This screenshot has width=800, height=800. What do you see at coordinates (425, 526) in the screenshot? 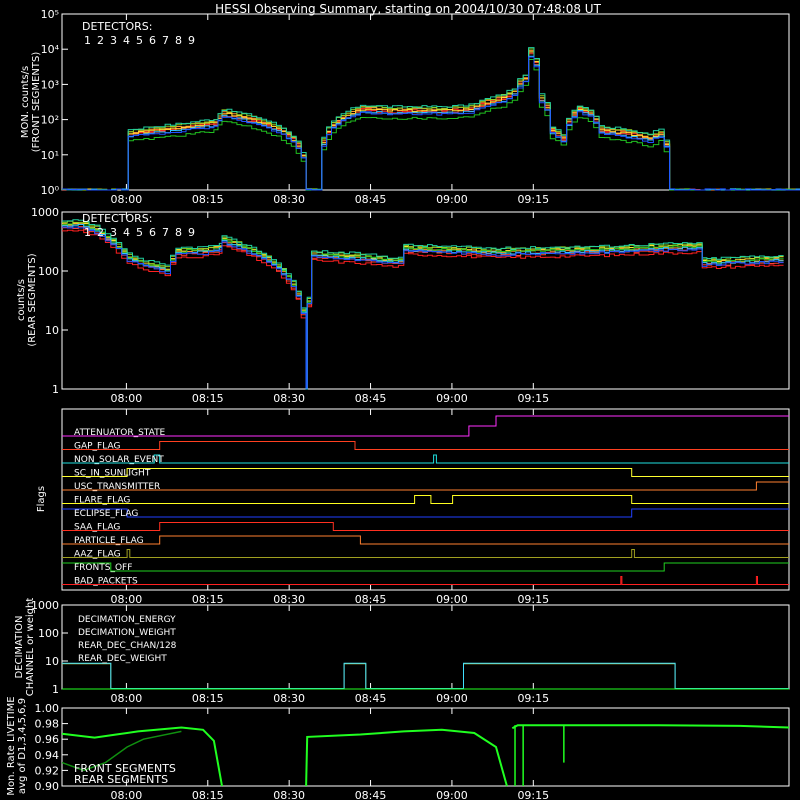
I see `flag-trace-saa_flag` at bounding box center [425, 526].